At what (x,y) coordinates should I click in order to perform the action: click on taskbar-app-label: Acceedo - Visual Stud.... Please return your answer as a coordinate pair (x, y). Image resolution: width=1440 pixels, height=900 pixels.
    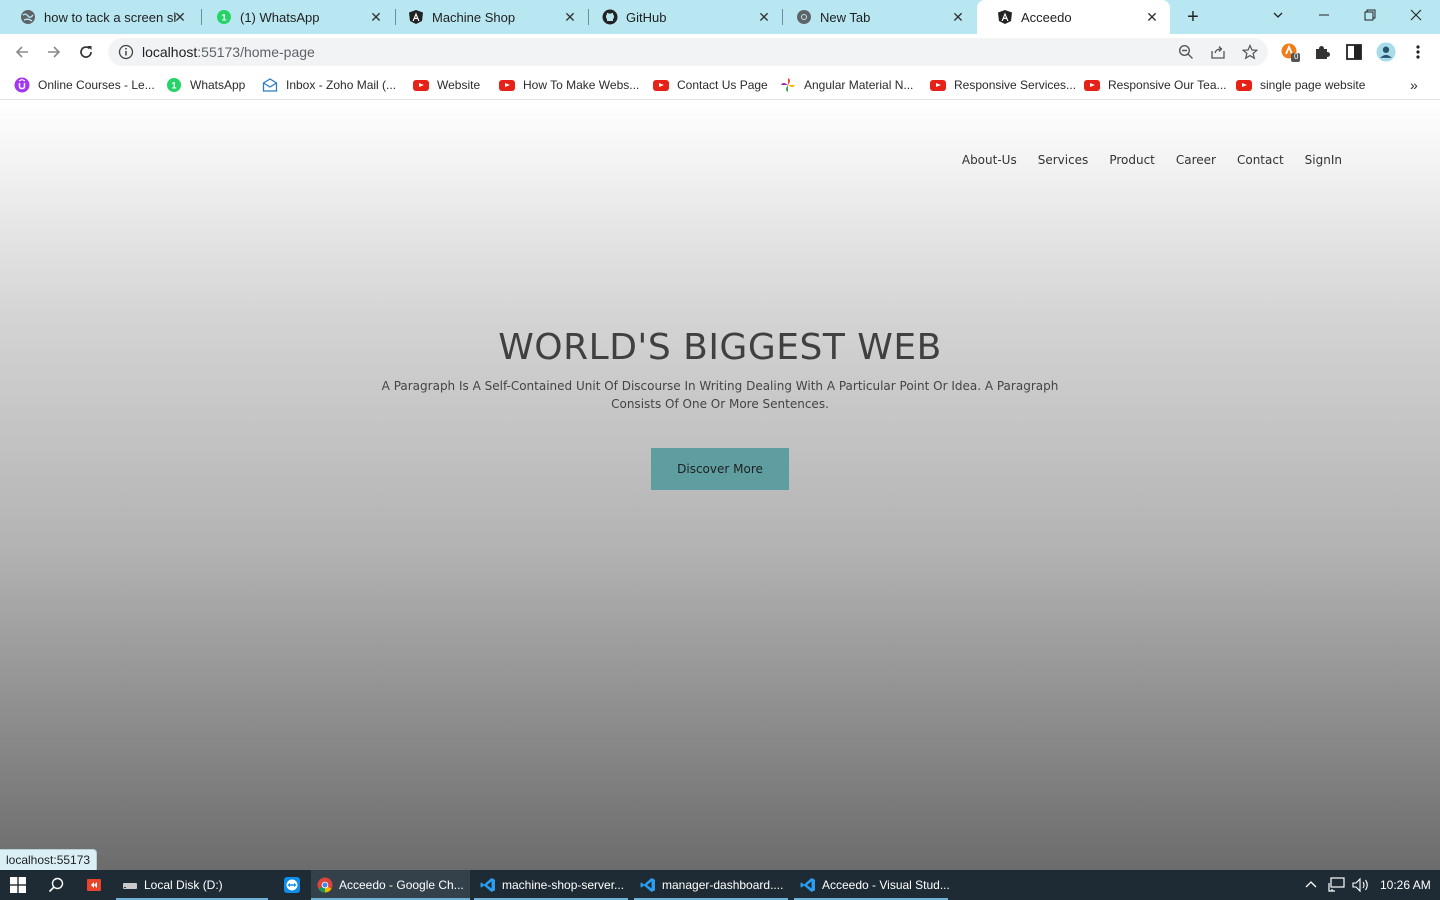
    Looking at the image, I should click on (886, 885).